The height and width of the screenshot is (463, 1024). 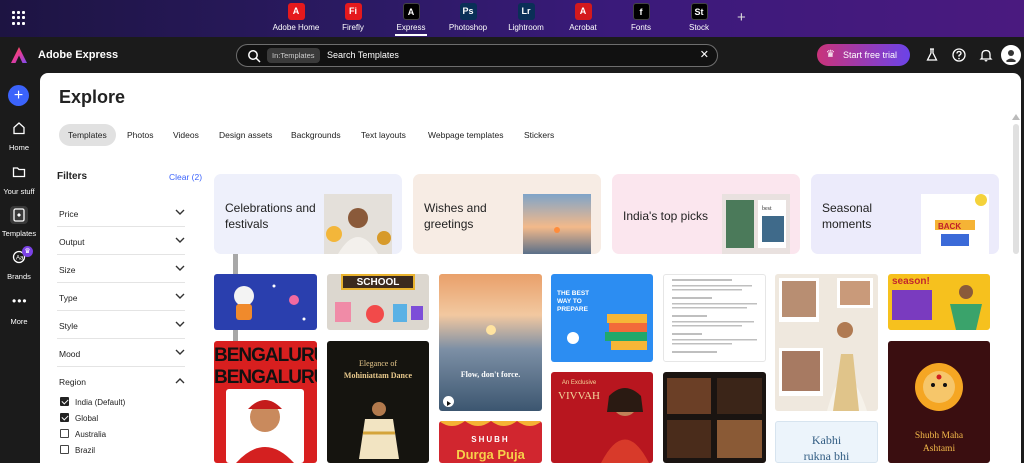 I want to click on avatar, so click(x=1011, y=55).